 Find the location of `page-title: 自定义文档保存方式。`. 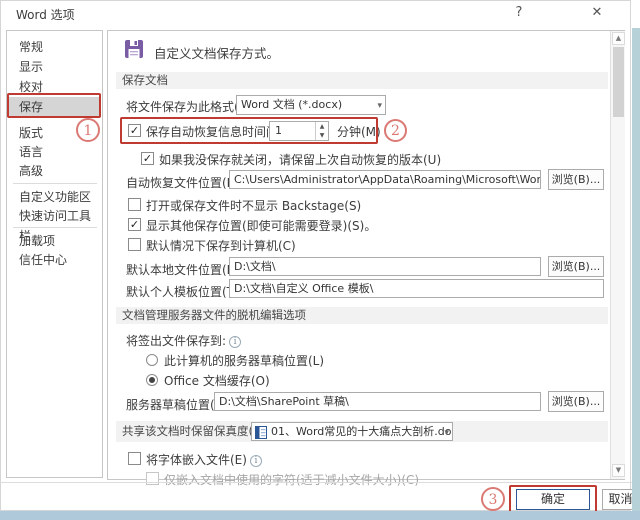

page-title: 自定义文档保存方式。 is located at coordinates (217, 53).